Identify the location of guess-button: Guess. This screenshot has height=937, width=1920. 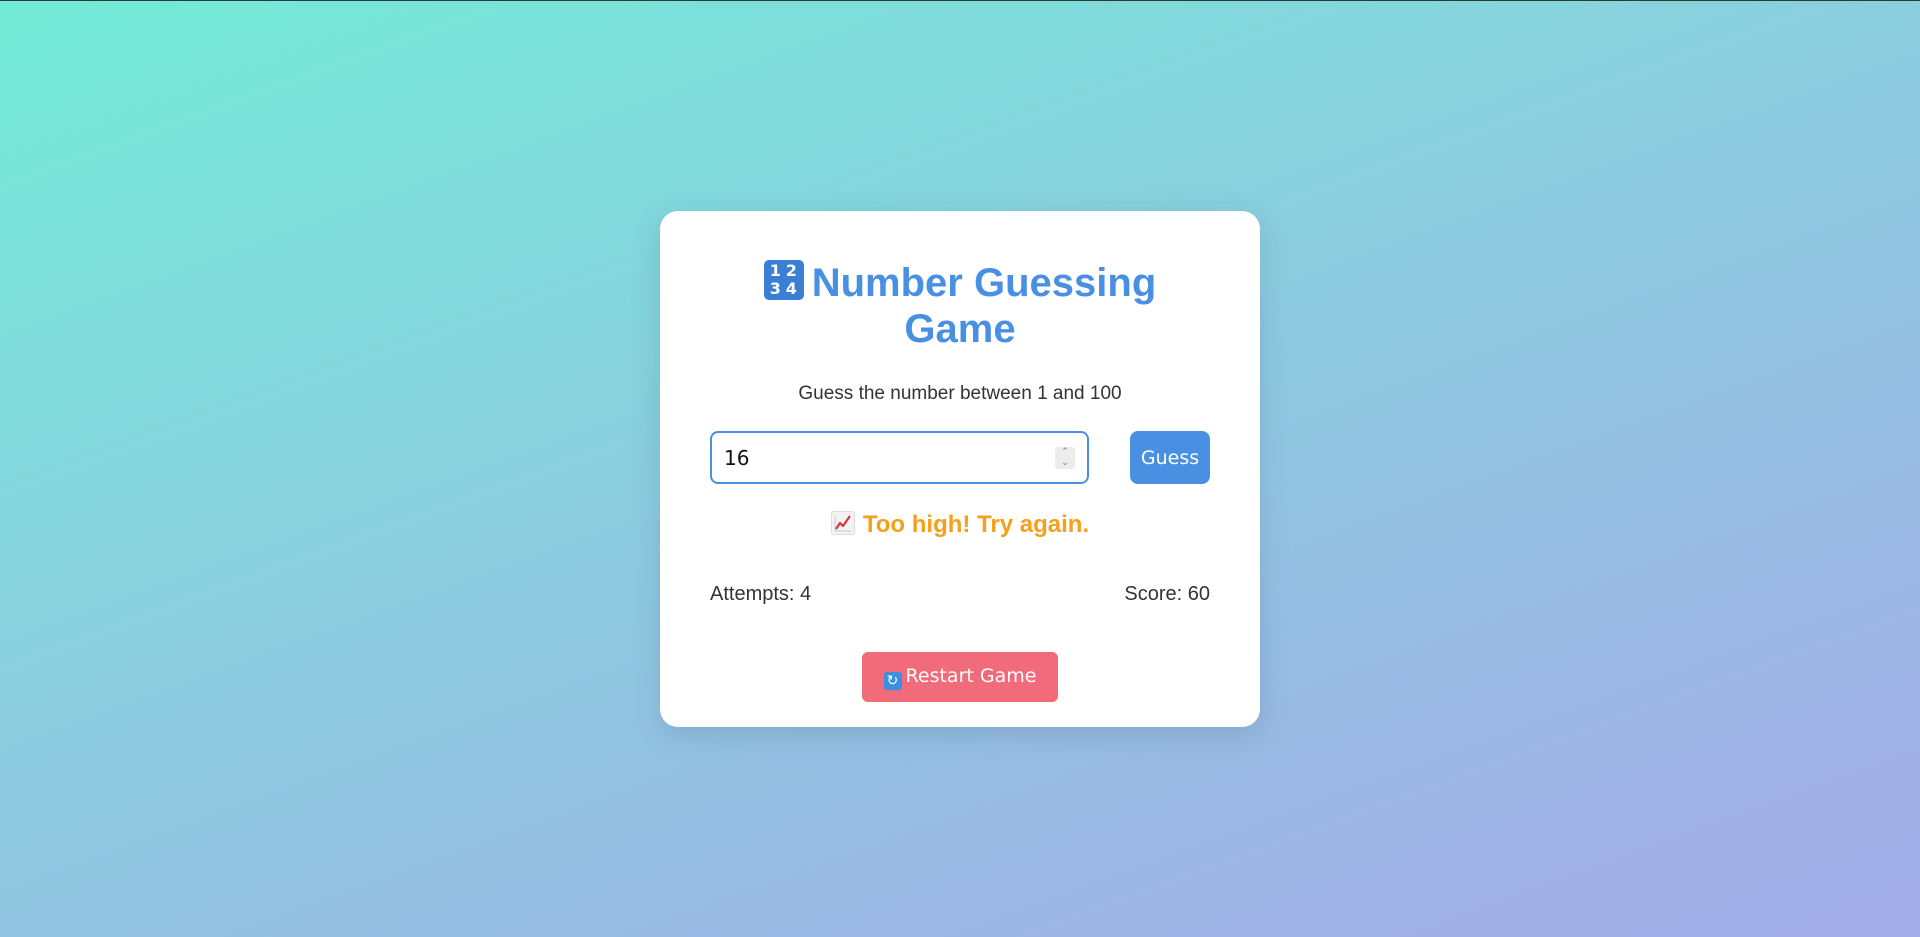
(1170, 457).